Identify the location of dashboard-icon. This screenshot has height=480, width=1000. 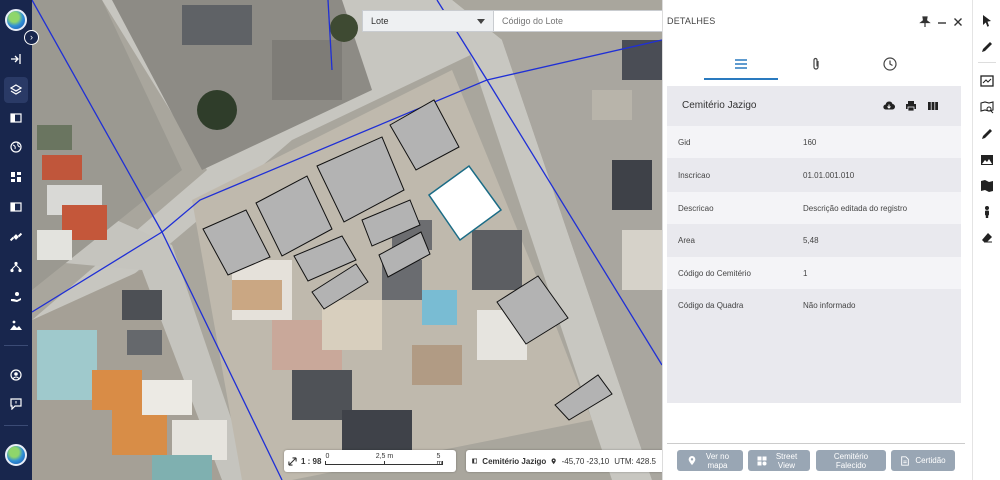
(16, 177).